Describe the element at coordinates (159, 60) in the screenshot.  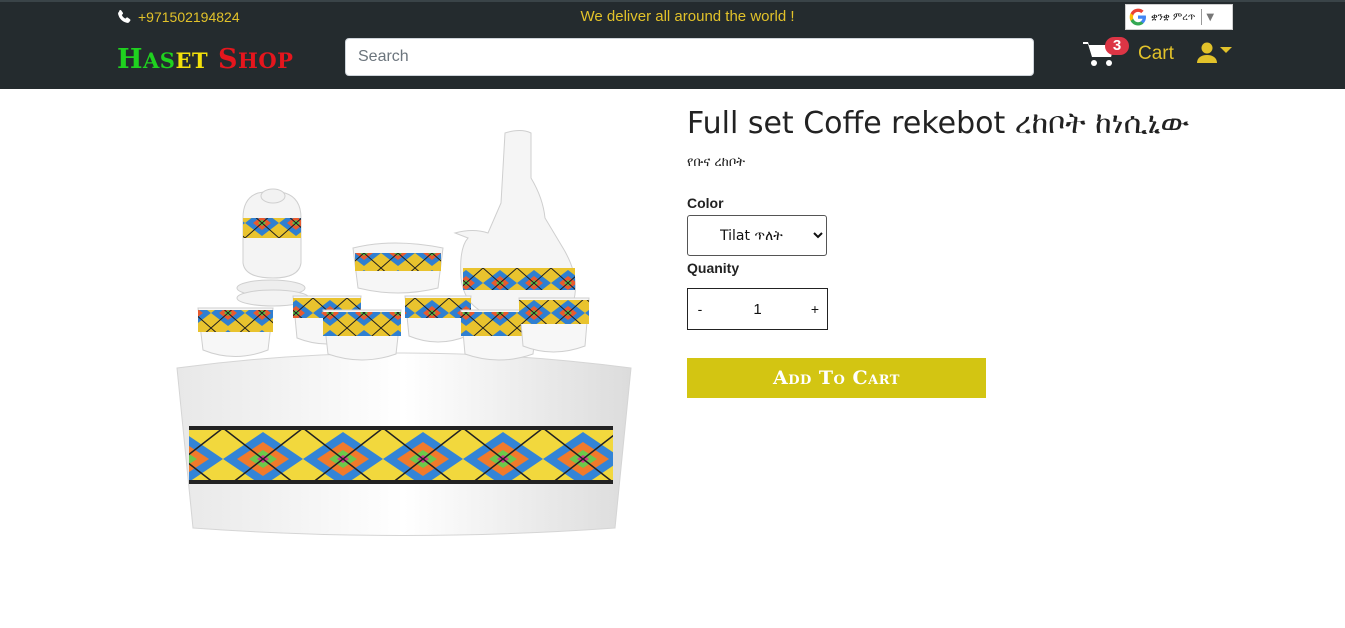
I see `logo-text: AS` at that location.